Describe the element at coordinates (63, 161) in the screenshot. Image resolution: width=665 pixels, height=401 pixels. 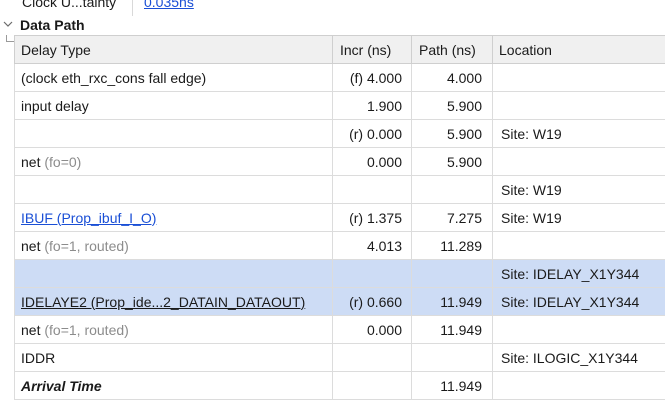
I see `fanout-note: (fo=0)` at that location.